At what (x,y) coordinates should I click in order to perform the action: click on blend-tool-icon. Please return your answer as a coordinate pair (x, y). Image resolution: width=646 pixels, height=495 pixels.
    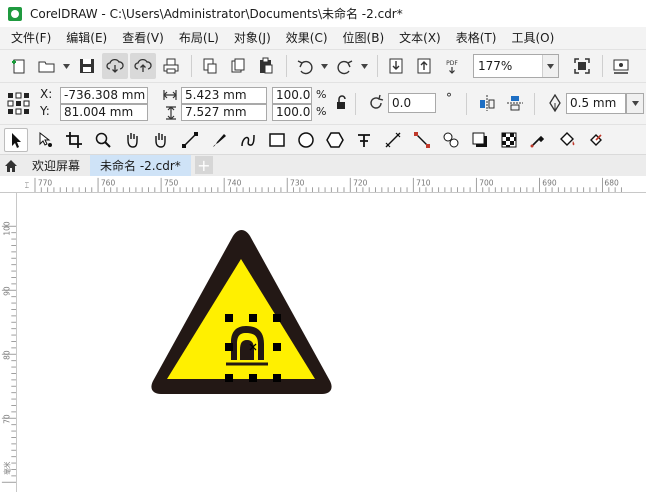
    Looking at the image, I should click on (451, 140).